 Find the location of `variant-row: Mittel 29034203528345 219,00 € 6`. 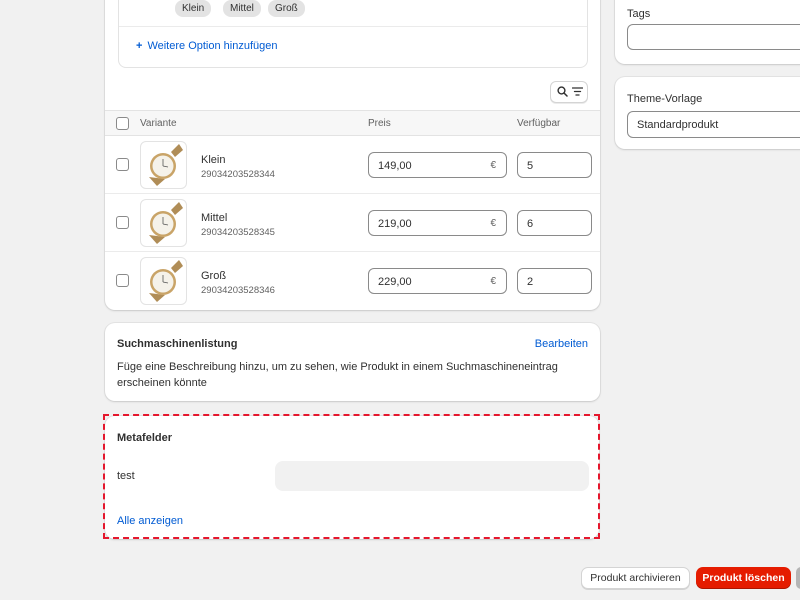

variant-row: Mittel 29034203528345 219,00 € 6 is located at coordinates (352, 223).